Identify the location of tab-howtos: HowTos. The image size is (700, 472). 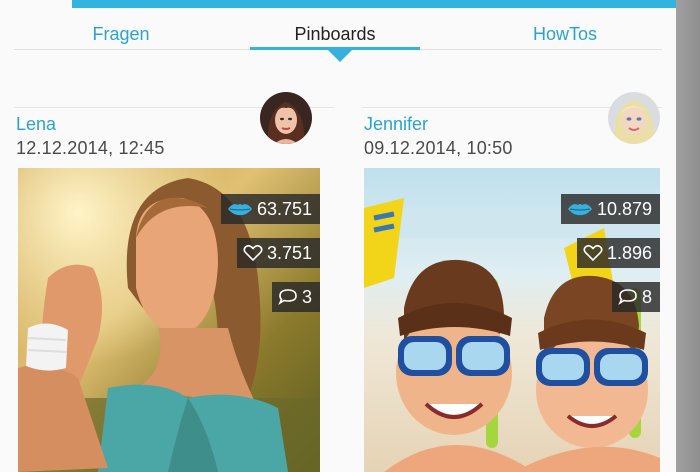
(565, 37).